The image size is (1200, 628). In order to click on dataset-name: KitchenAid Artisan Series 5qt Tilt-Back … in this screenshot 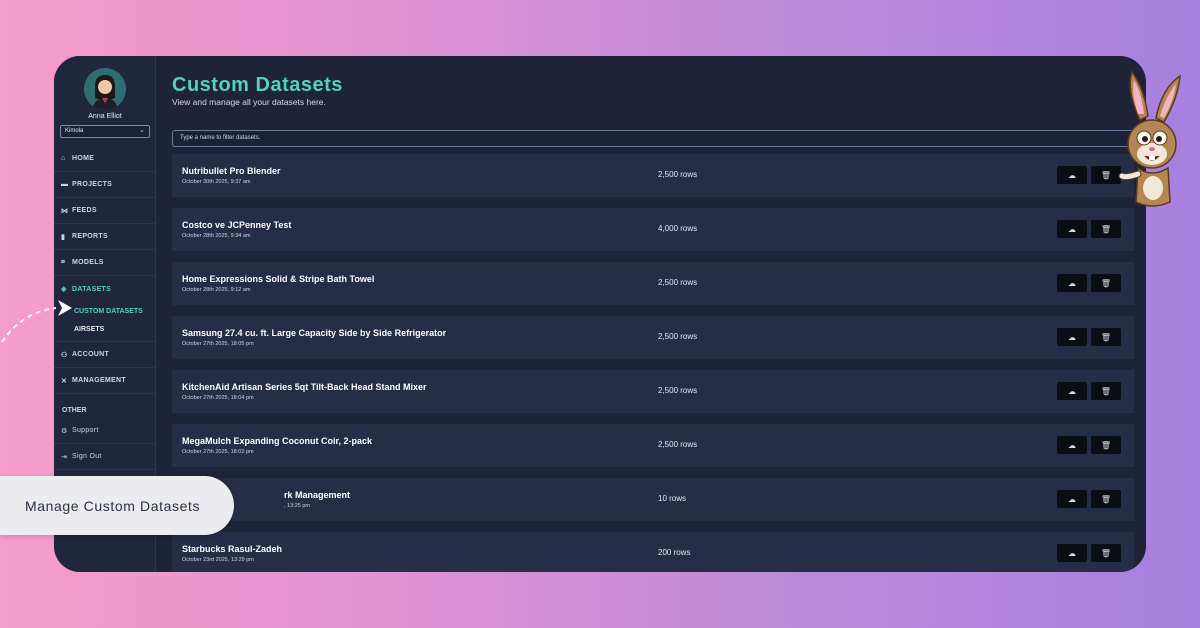, I will do `click(304, 387)`.